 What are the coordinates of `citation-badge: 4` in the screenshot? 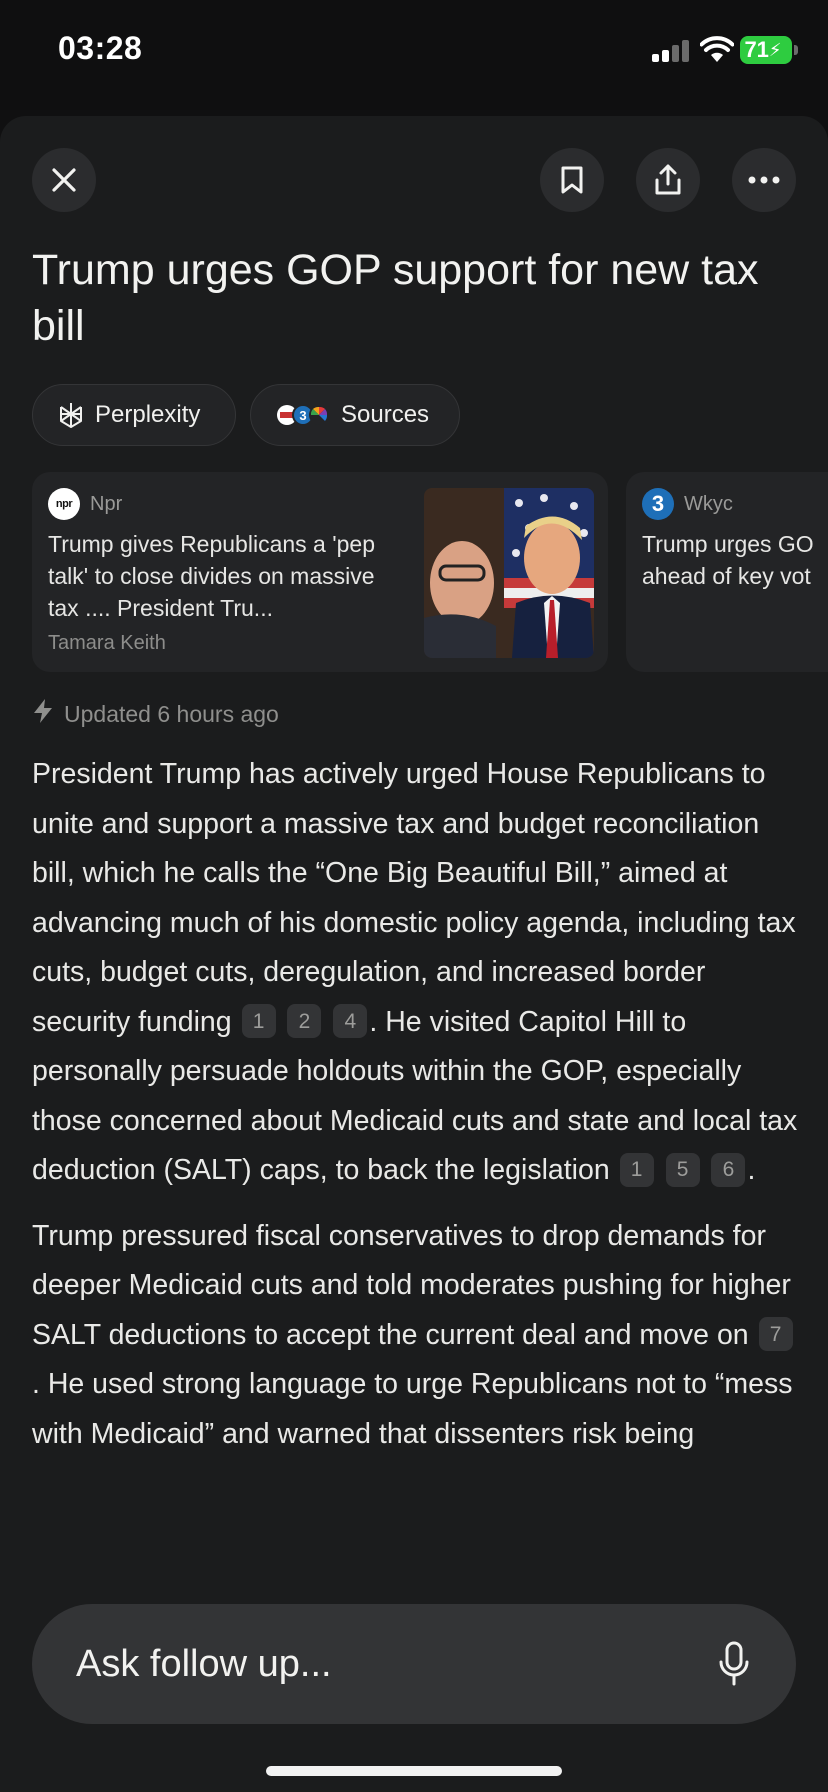 It's located at (350, 1021).